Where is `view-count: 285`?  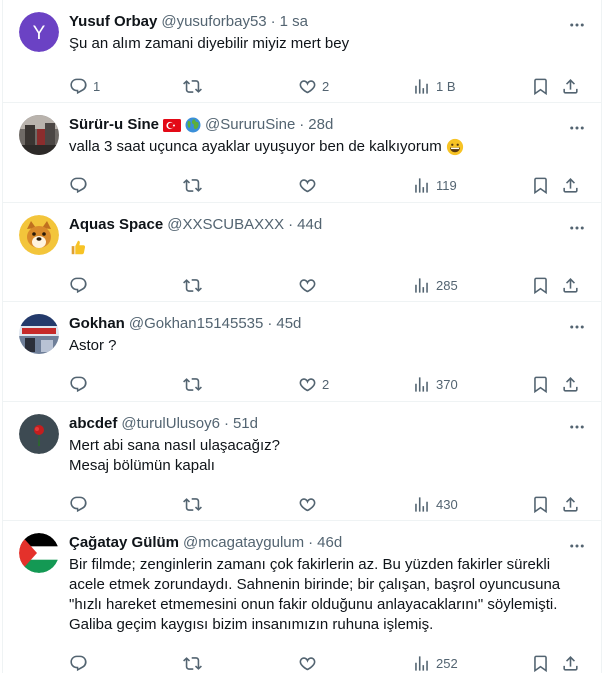
view-count: 285 is located at coordinates (447, 285).